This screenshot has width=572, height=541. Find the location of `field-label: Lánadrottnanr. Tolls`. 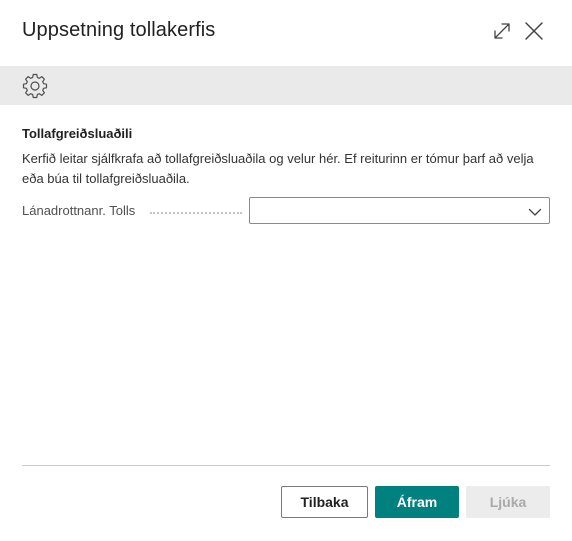

field-label: Lánadrottnanr. Tolls is located at coordinates (79, 210).